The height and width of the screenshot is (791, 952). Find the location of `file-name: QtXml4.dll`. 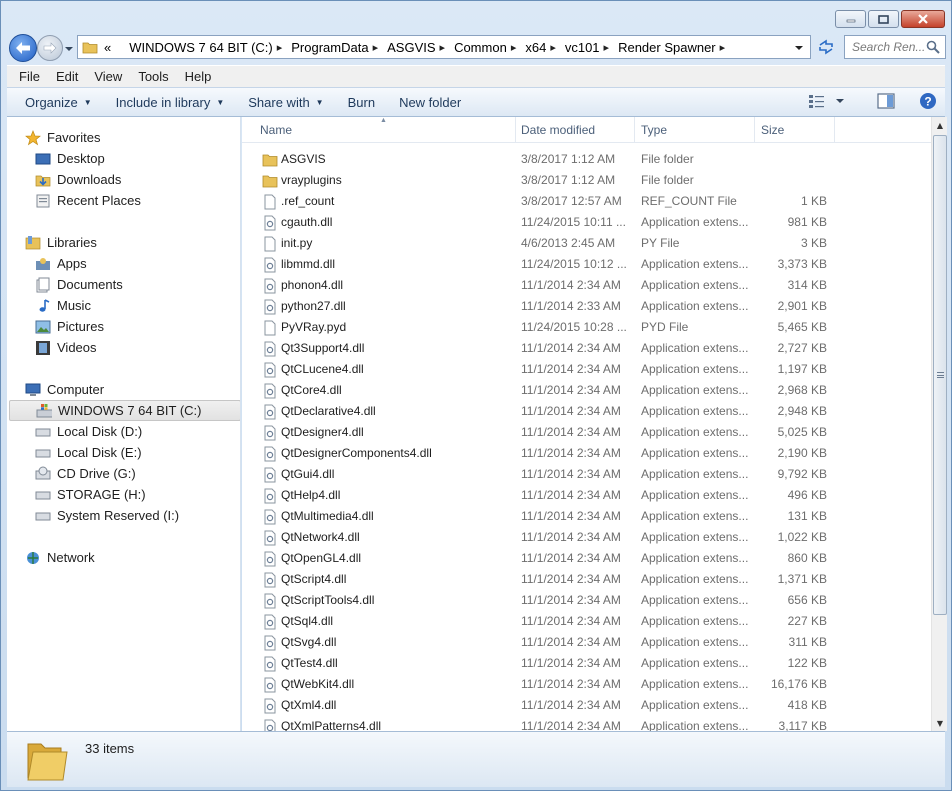

file-name: QtXml4.dll is located at coordinates (396, 705).